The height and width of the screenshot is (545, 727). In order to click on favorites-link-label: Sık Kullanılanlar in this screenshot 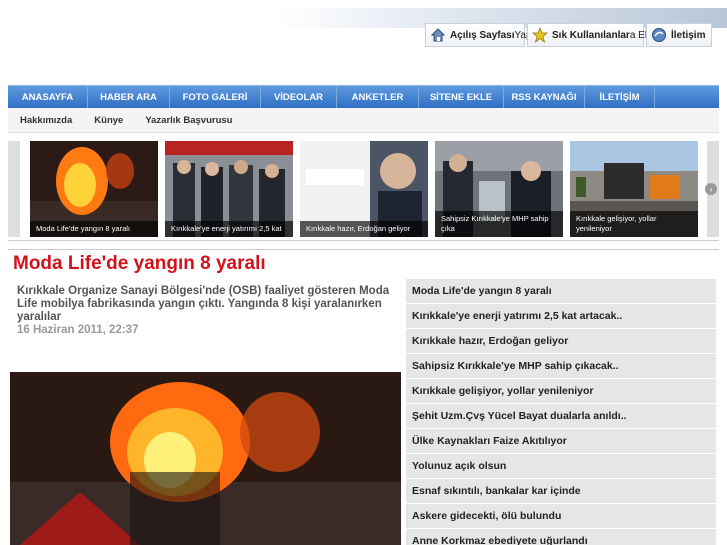, I will do `click(591, 35)`.